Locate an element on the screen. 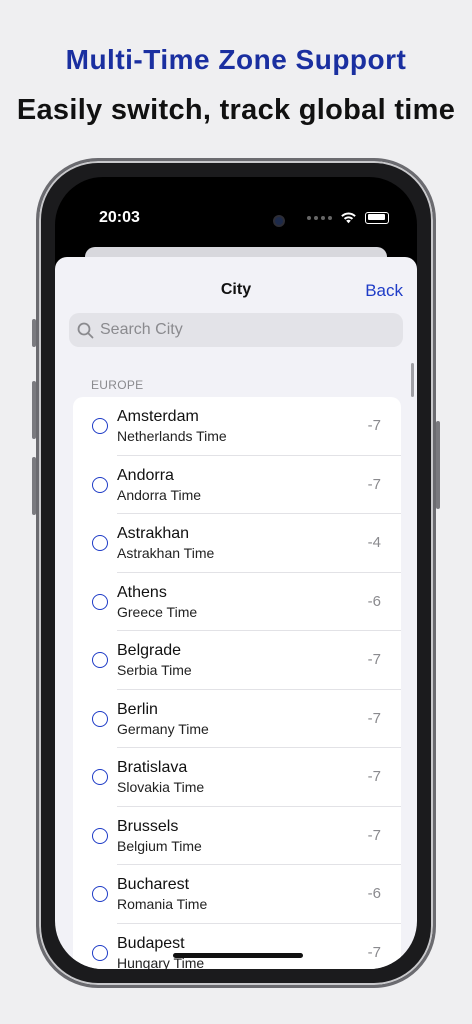  list-item: Budapest Hungary Time -7 is located at coordinates (237, 946).